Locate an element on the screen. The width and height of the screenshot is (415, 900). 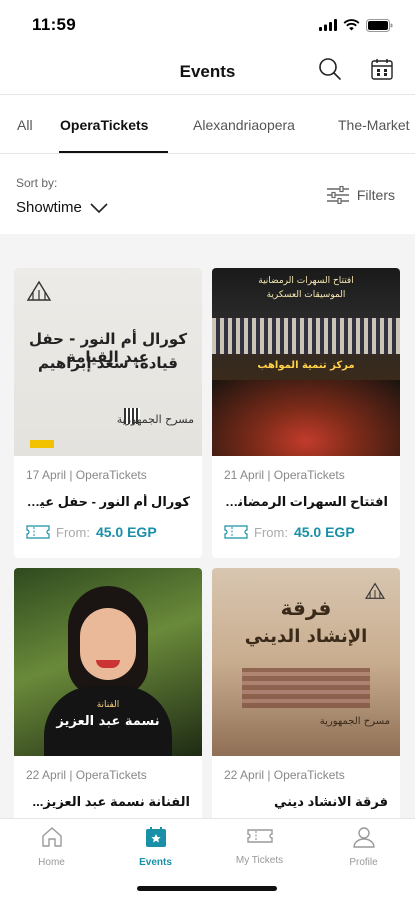
poster-line1: فرقة is located at coordinates (306, 608).